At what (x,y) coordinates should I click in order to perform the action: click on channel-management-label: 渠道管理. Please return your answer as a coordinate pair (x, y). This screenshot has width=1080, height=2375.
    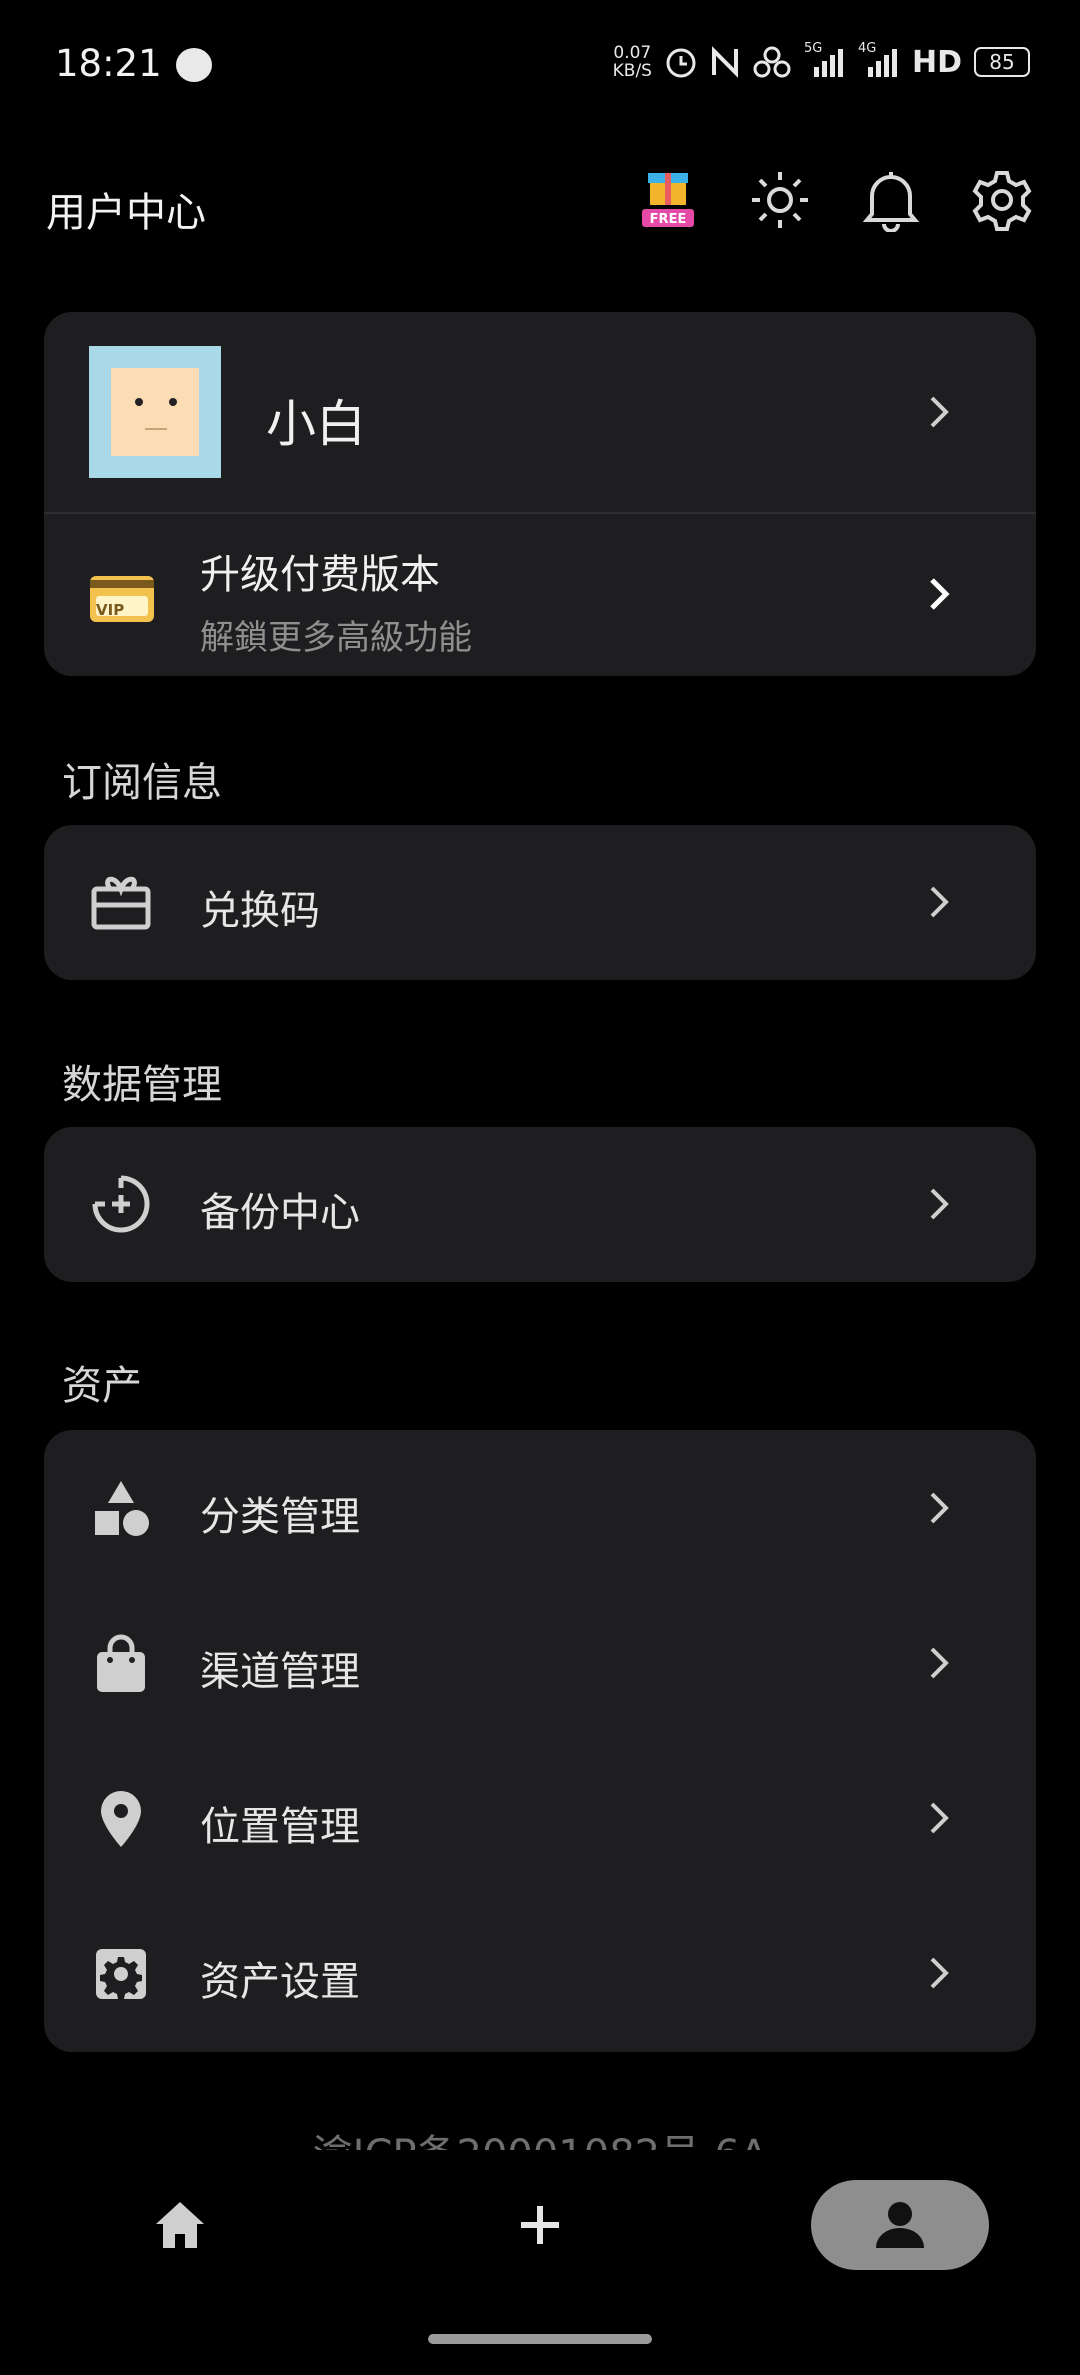
    Looking at the image, I should click on (280, 1672).